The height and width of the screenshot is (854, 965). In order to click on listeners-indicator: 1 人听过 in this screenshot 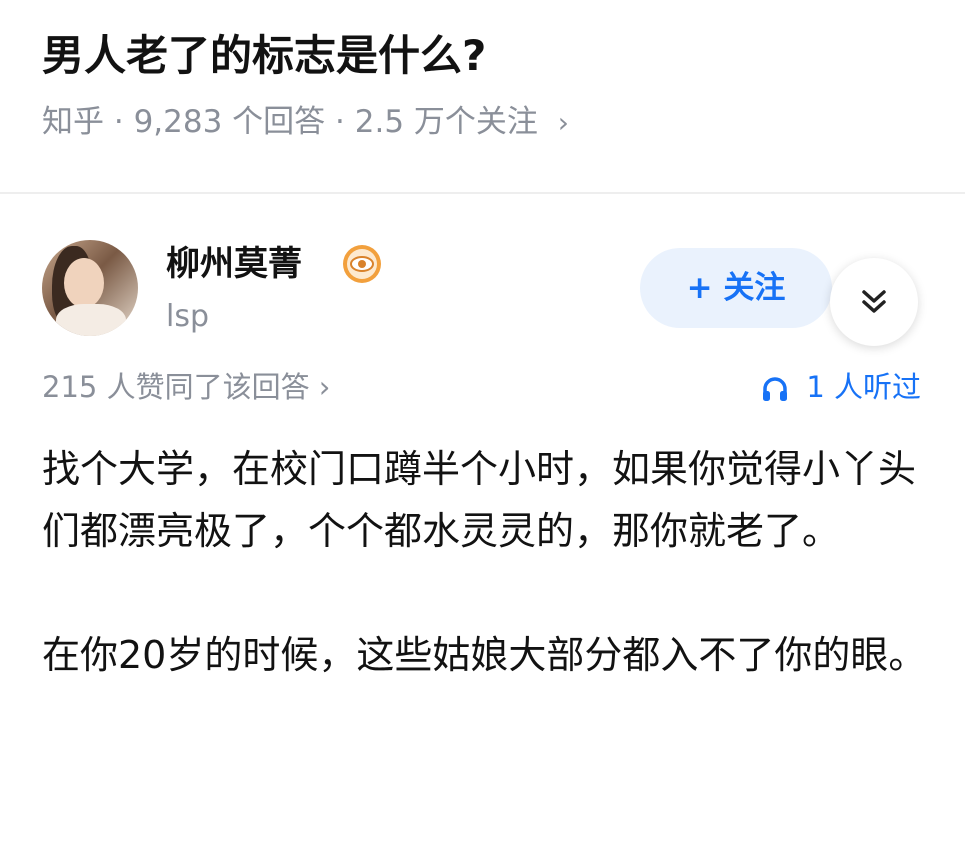, I will do `click(841, 387)`.